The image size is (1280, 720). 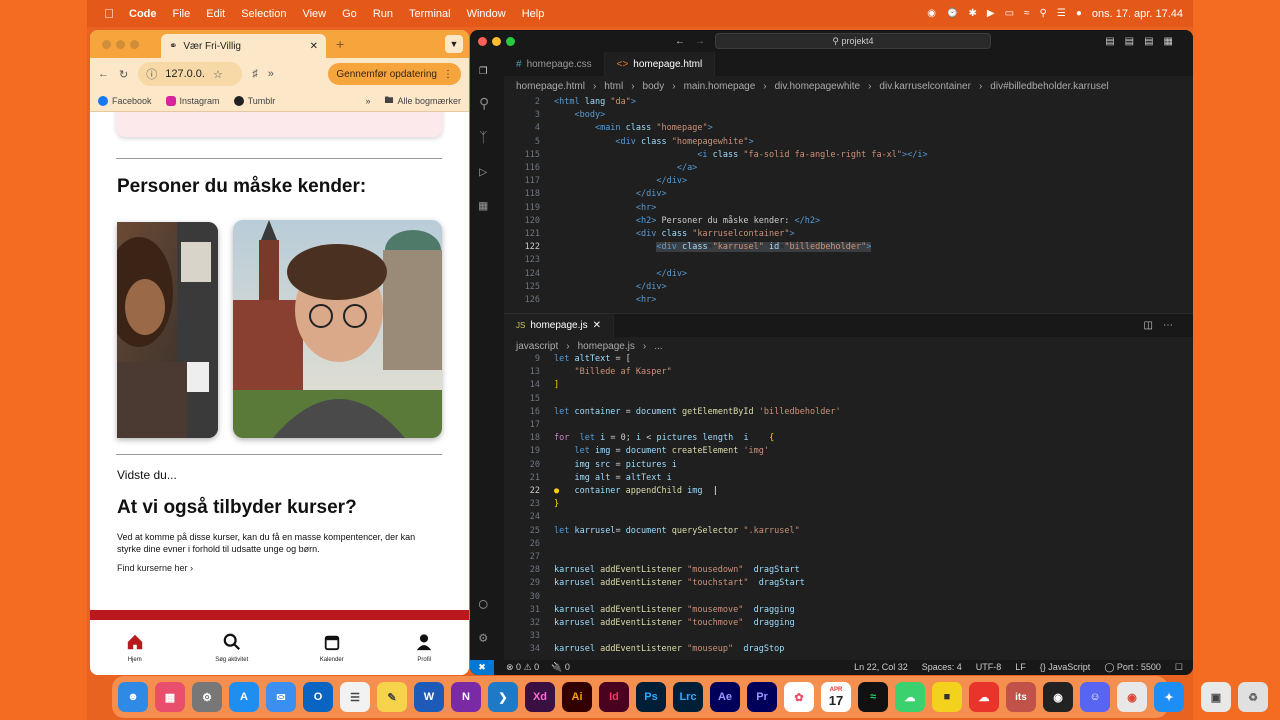 I want to click on extensions-icon: ♯, so click(x=255, y=74).